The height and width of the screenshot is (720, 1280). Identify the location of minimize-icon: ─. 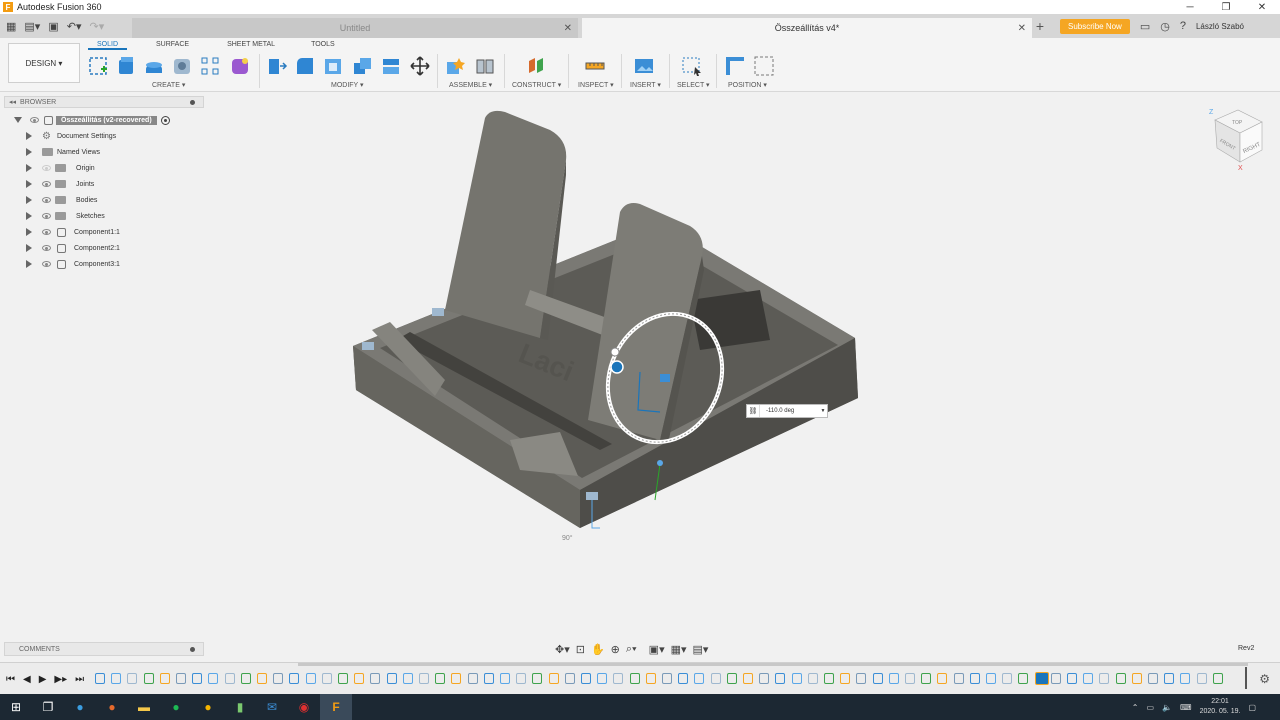
(1190, 7).